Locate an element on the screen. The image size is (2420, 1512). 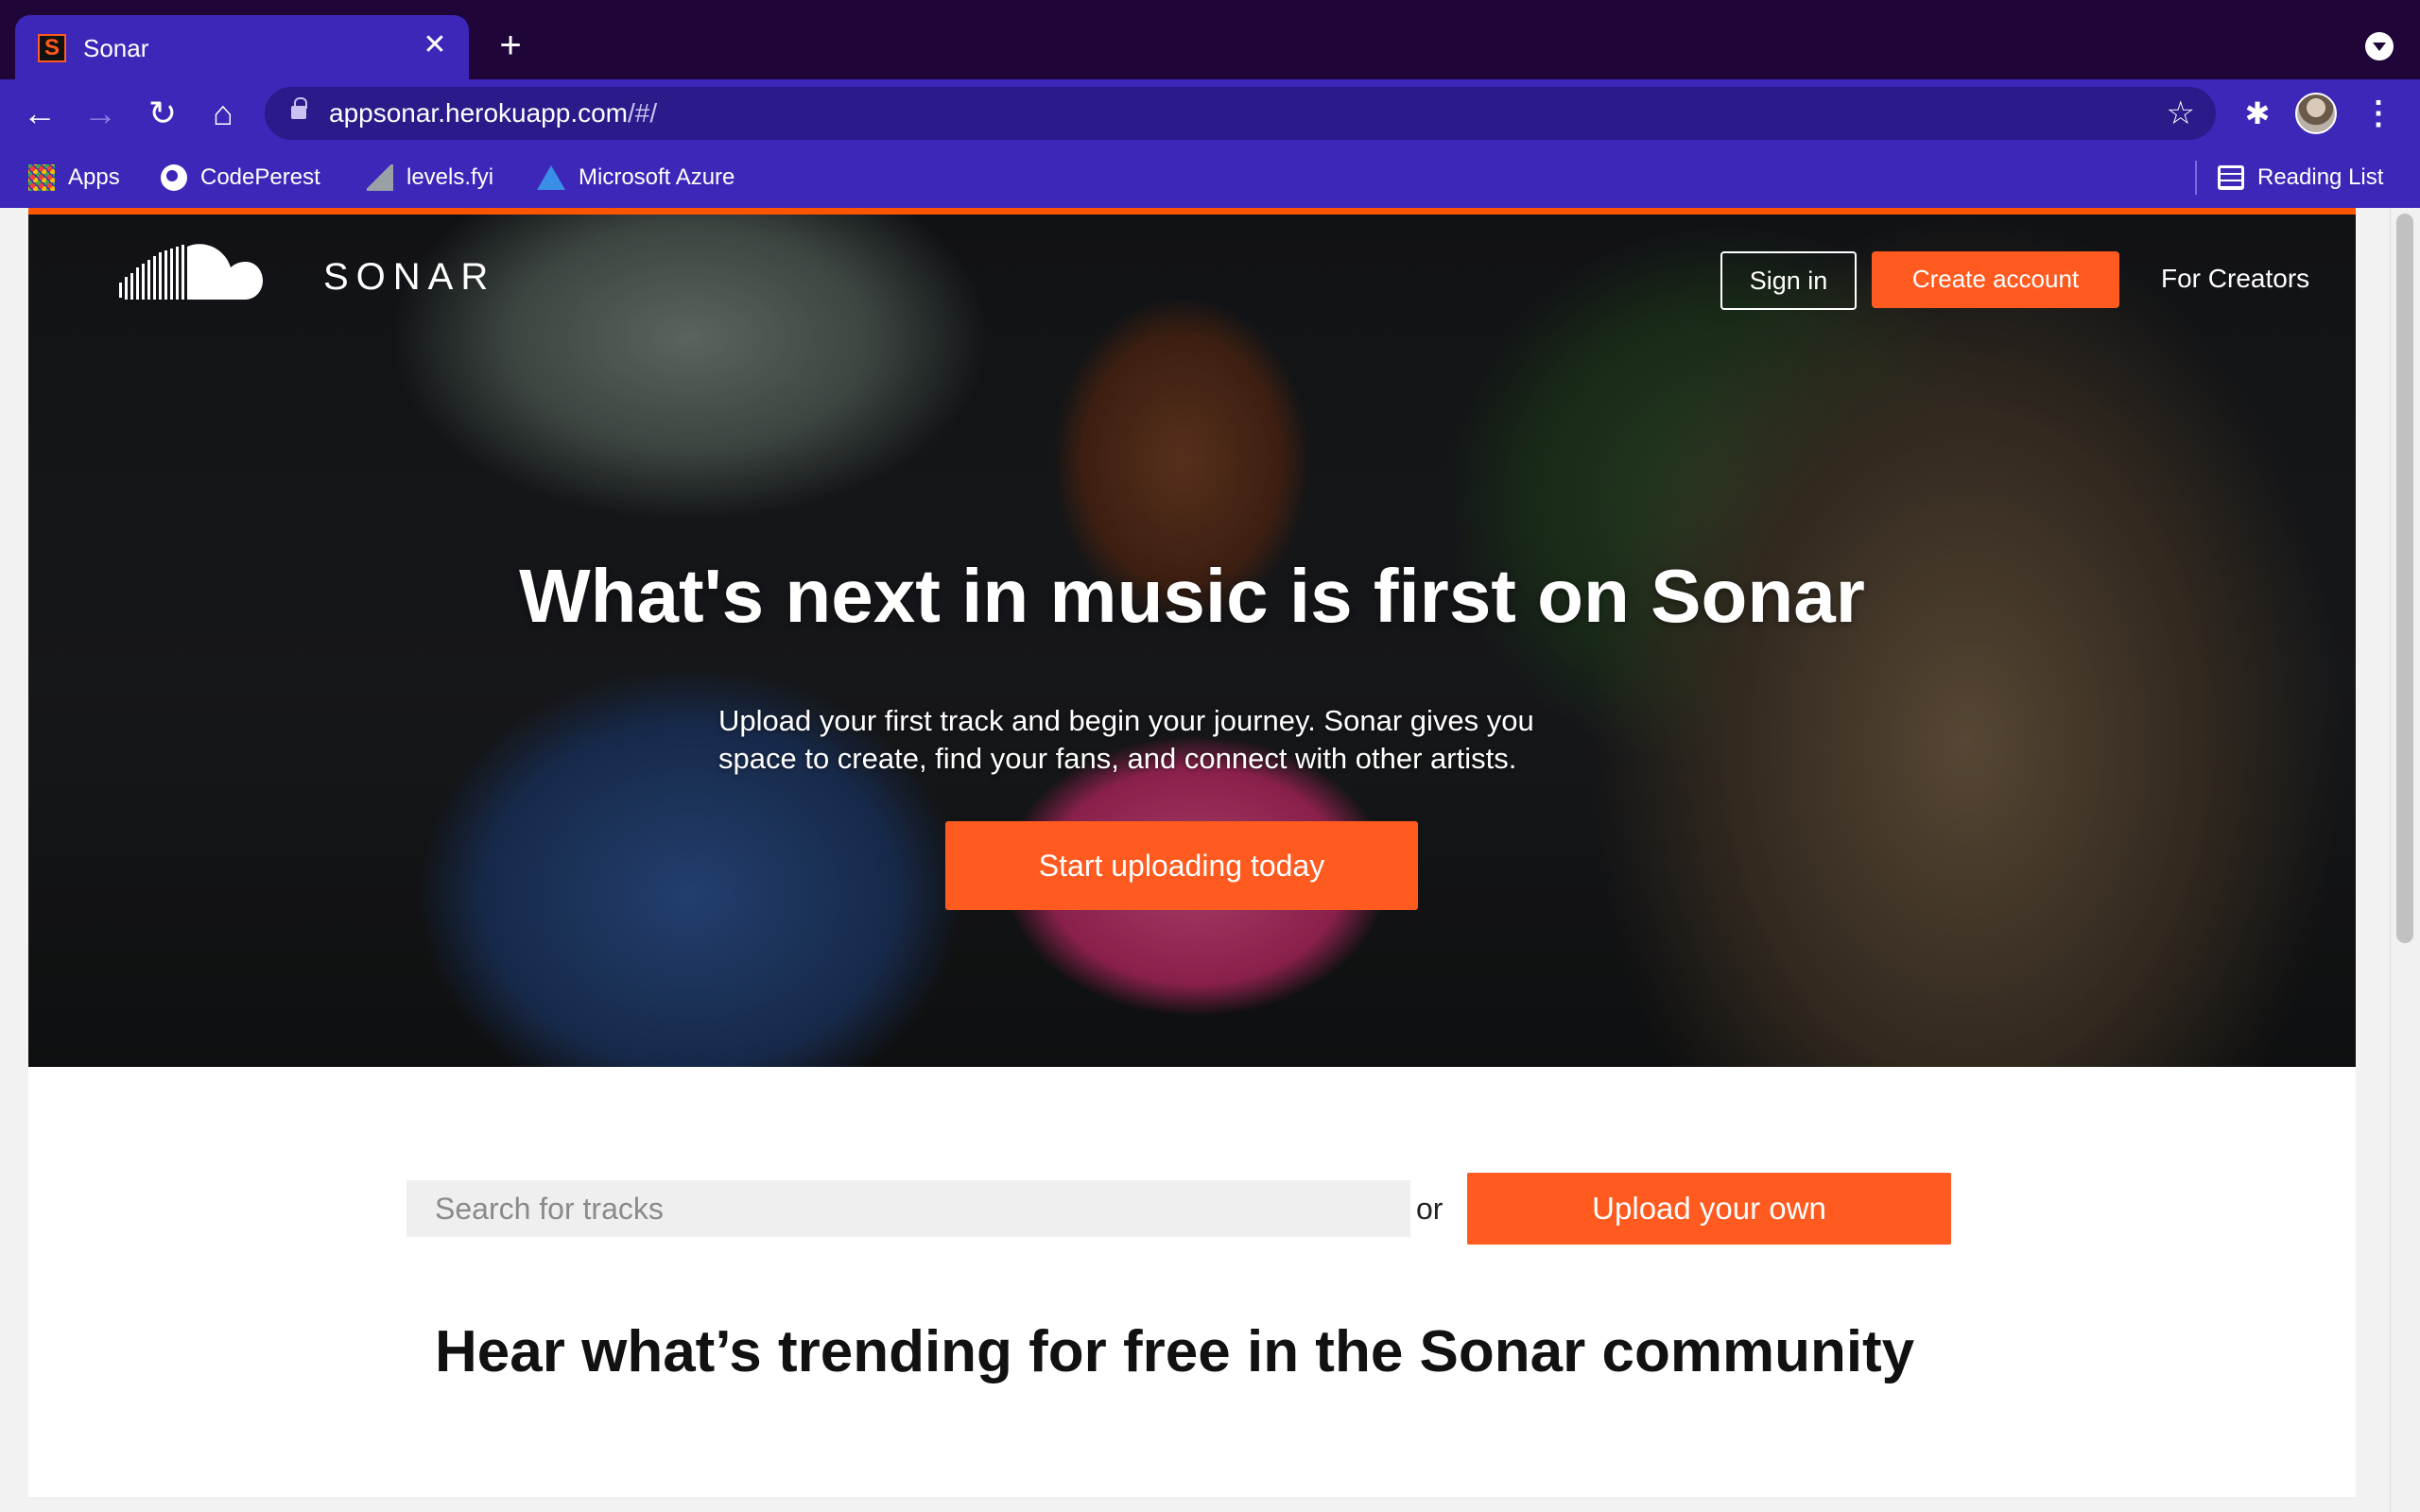
bookmarks-divider is located at coordinates (2196, 178).